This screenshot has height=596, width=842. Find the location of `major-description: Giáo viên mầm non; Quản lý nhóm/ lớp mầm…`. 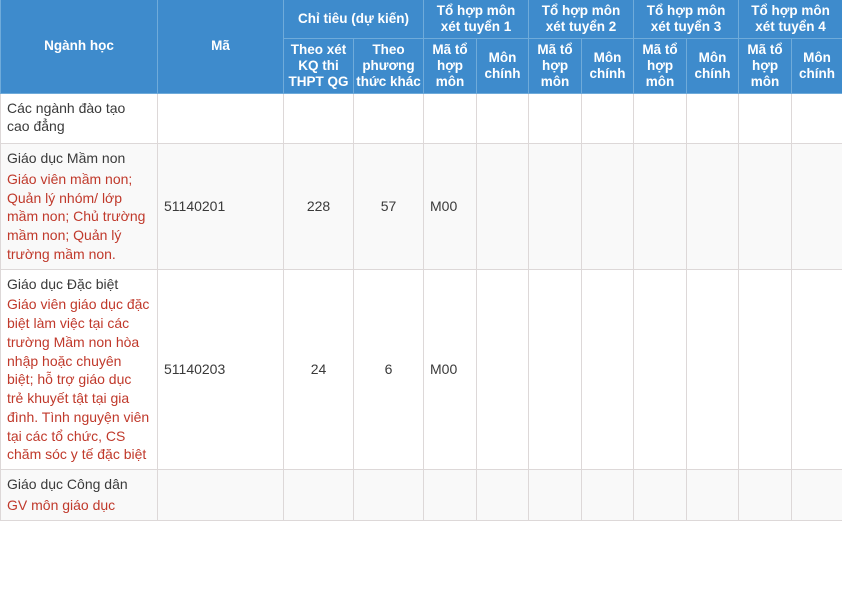

major-description: Giáo viên mầm non; Quản lý nhóm/ lớp mầm… is located at coordinates (76, 216).